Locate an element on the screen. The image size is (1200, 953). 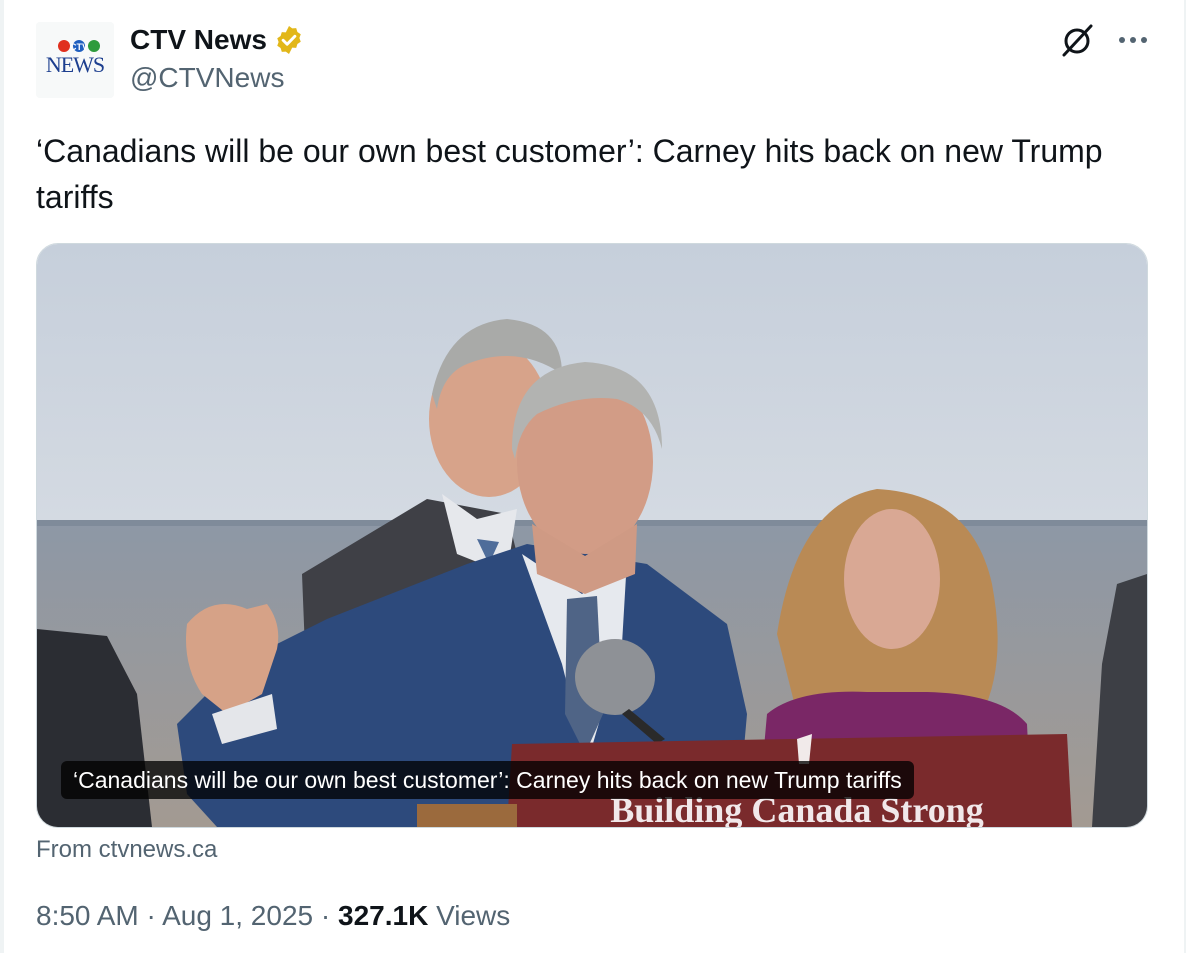
more-horizontal-icon is located at coordinates (1133, 40).